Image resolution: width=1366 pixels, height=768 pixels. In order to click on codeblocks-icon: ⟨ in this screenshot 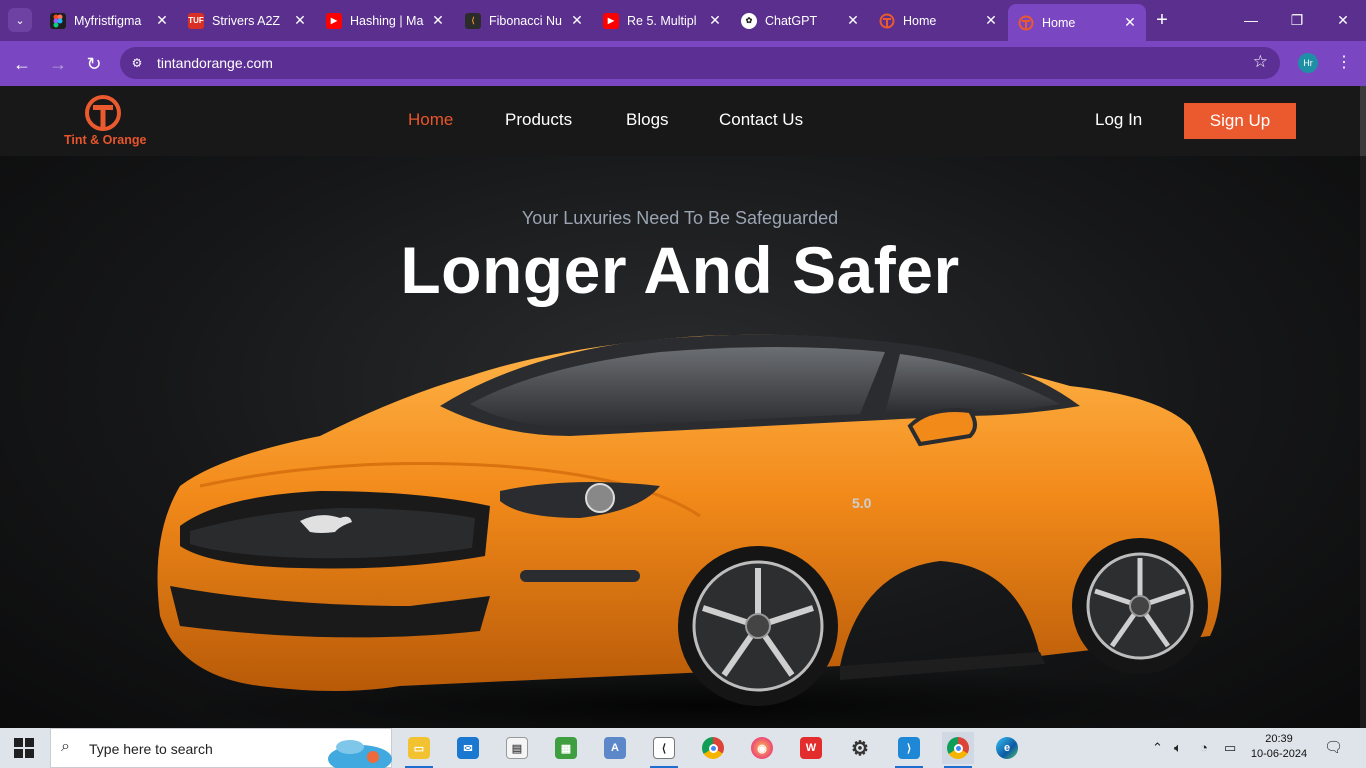, I will do `click(664, 748)`.